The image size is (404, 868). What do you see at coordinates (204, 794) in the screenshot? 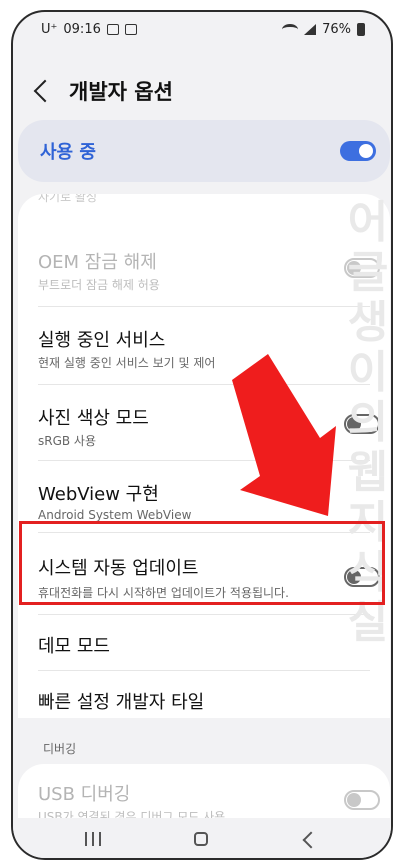
I see `usb-debugging-card: USB 디버깅 USB가 연결된 경우 디버그 모드 사용` at bounding box center [204, 794].